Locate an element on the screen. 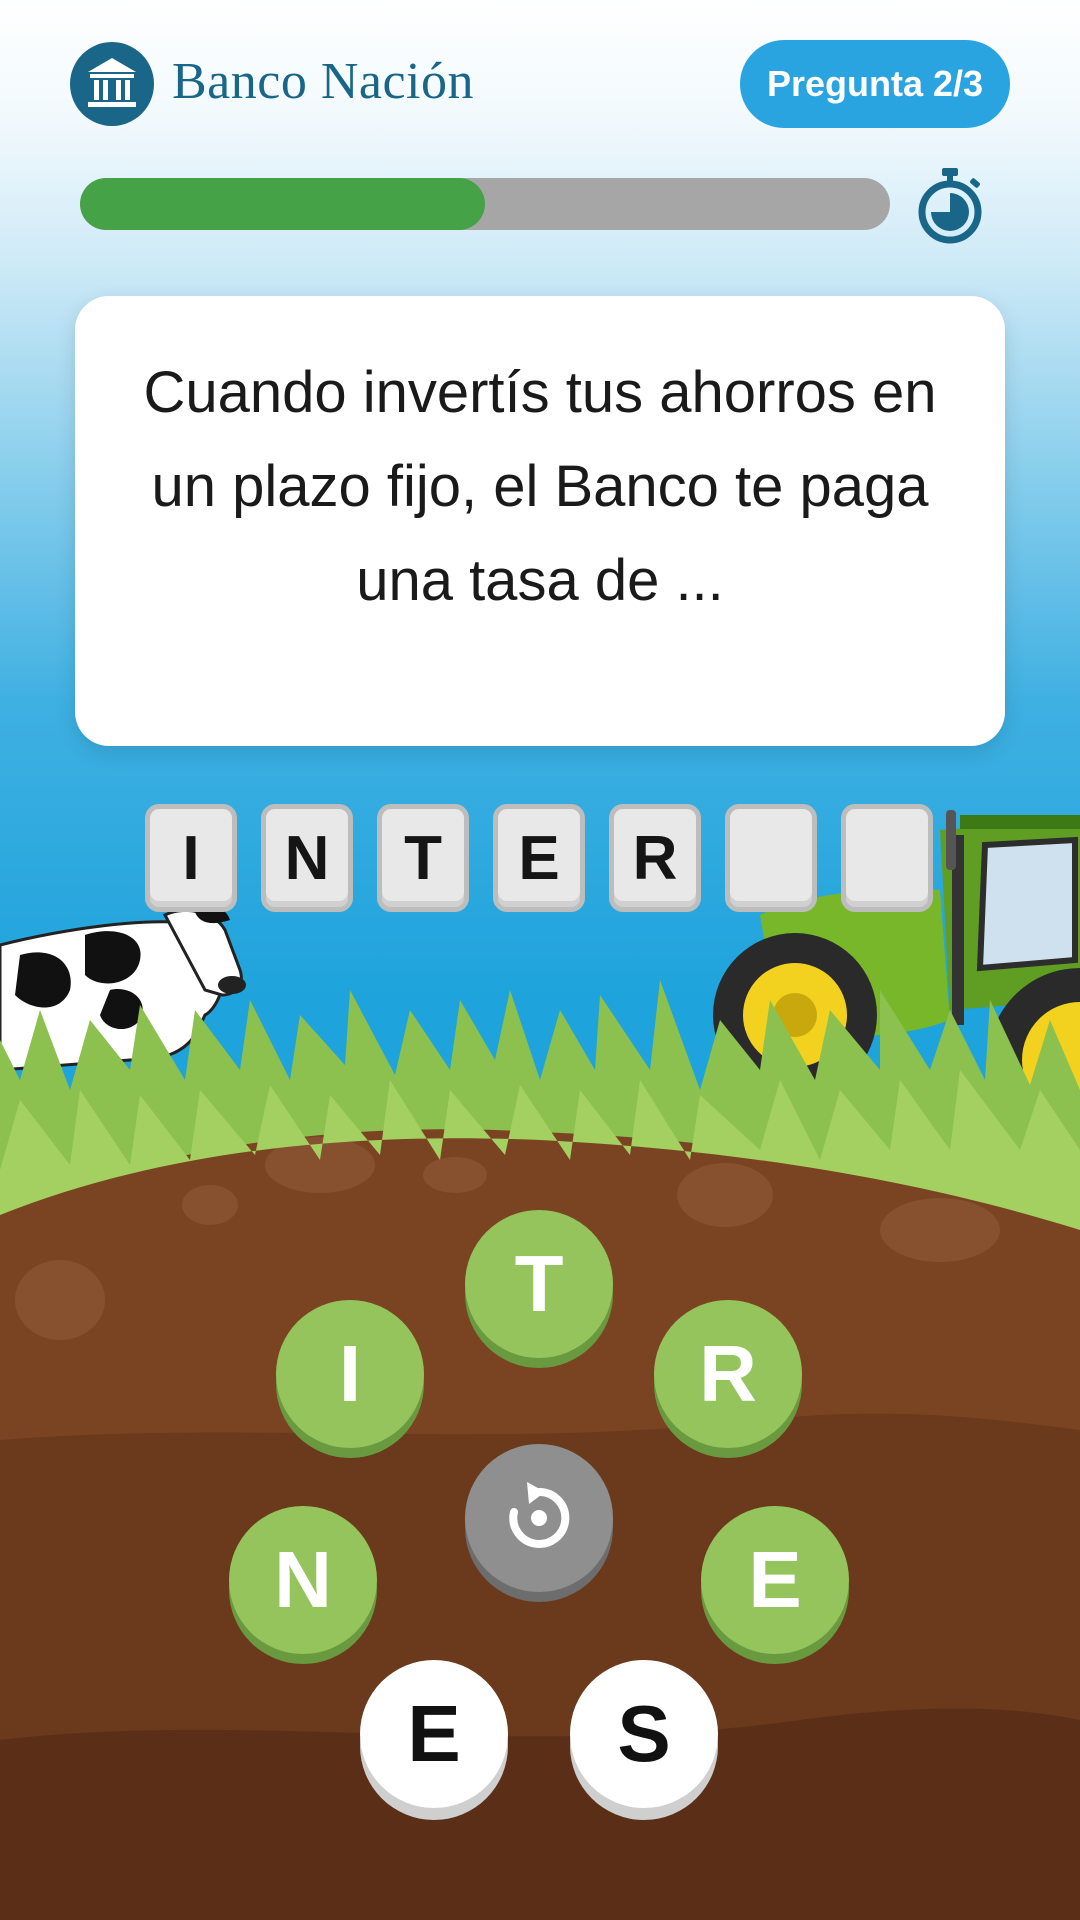  reset-button is located at coordinates (539, 1518).